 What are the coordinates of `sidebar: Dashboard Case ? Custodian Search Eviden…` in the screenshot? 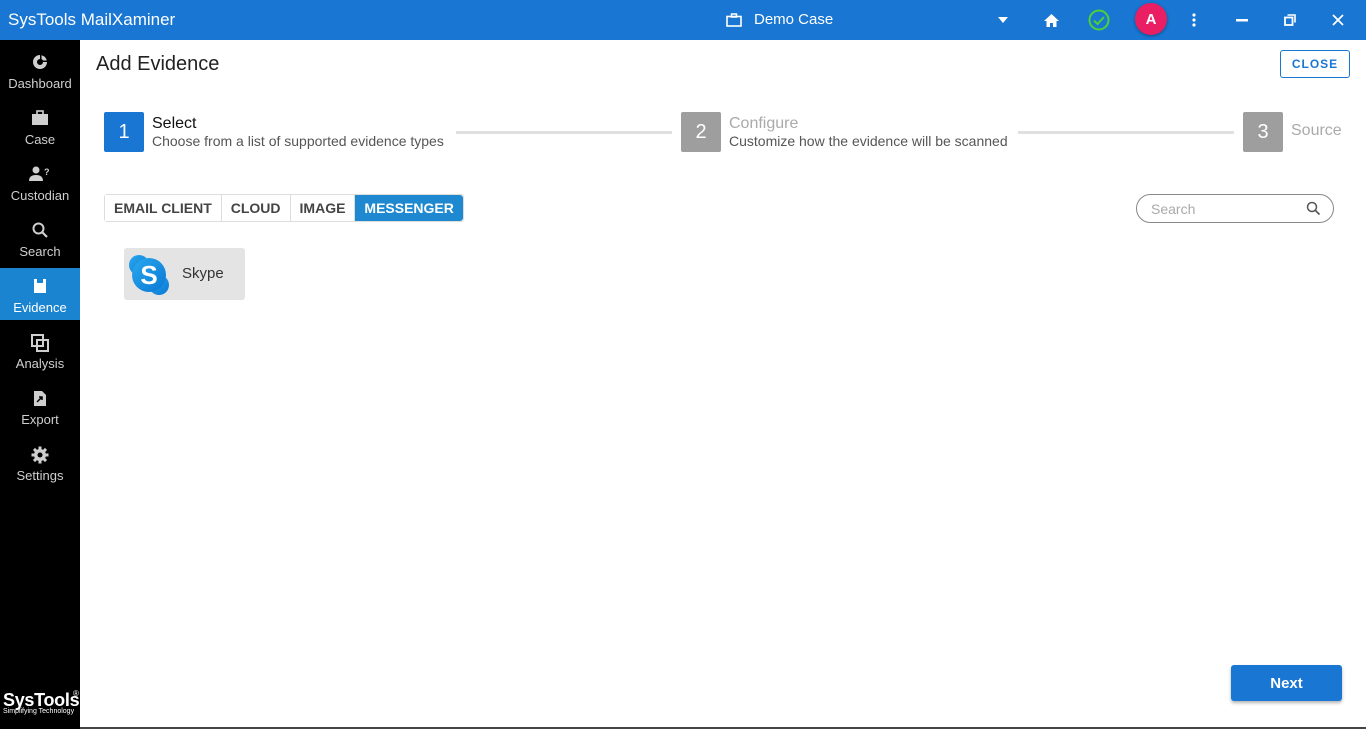 It's located at (40, 384).